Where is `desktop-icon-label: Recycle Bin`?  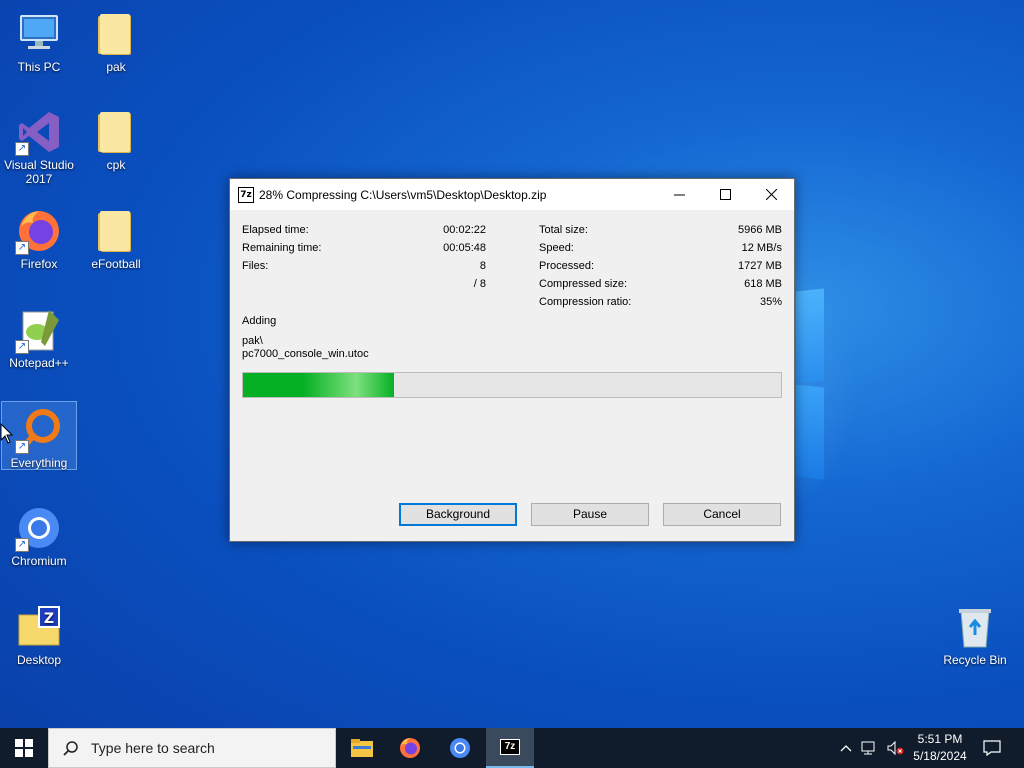
desktop-icon-label: Recycle Bin is located at coordinates (975, 660).